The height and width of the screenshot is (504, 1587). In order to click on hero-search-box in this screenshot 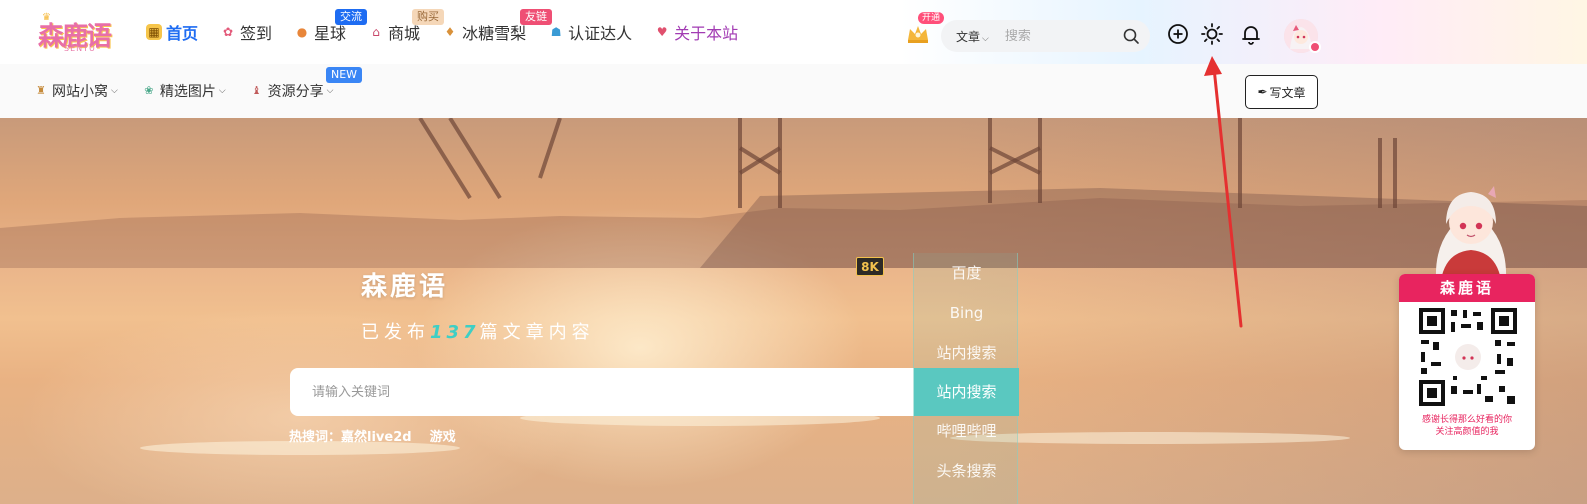, I will do `click(602, 392)`.